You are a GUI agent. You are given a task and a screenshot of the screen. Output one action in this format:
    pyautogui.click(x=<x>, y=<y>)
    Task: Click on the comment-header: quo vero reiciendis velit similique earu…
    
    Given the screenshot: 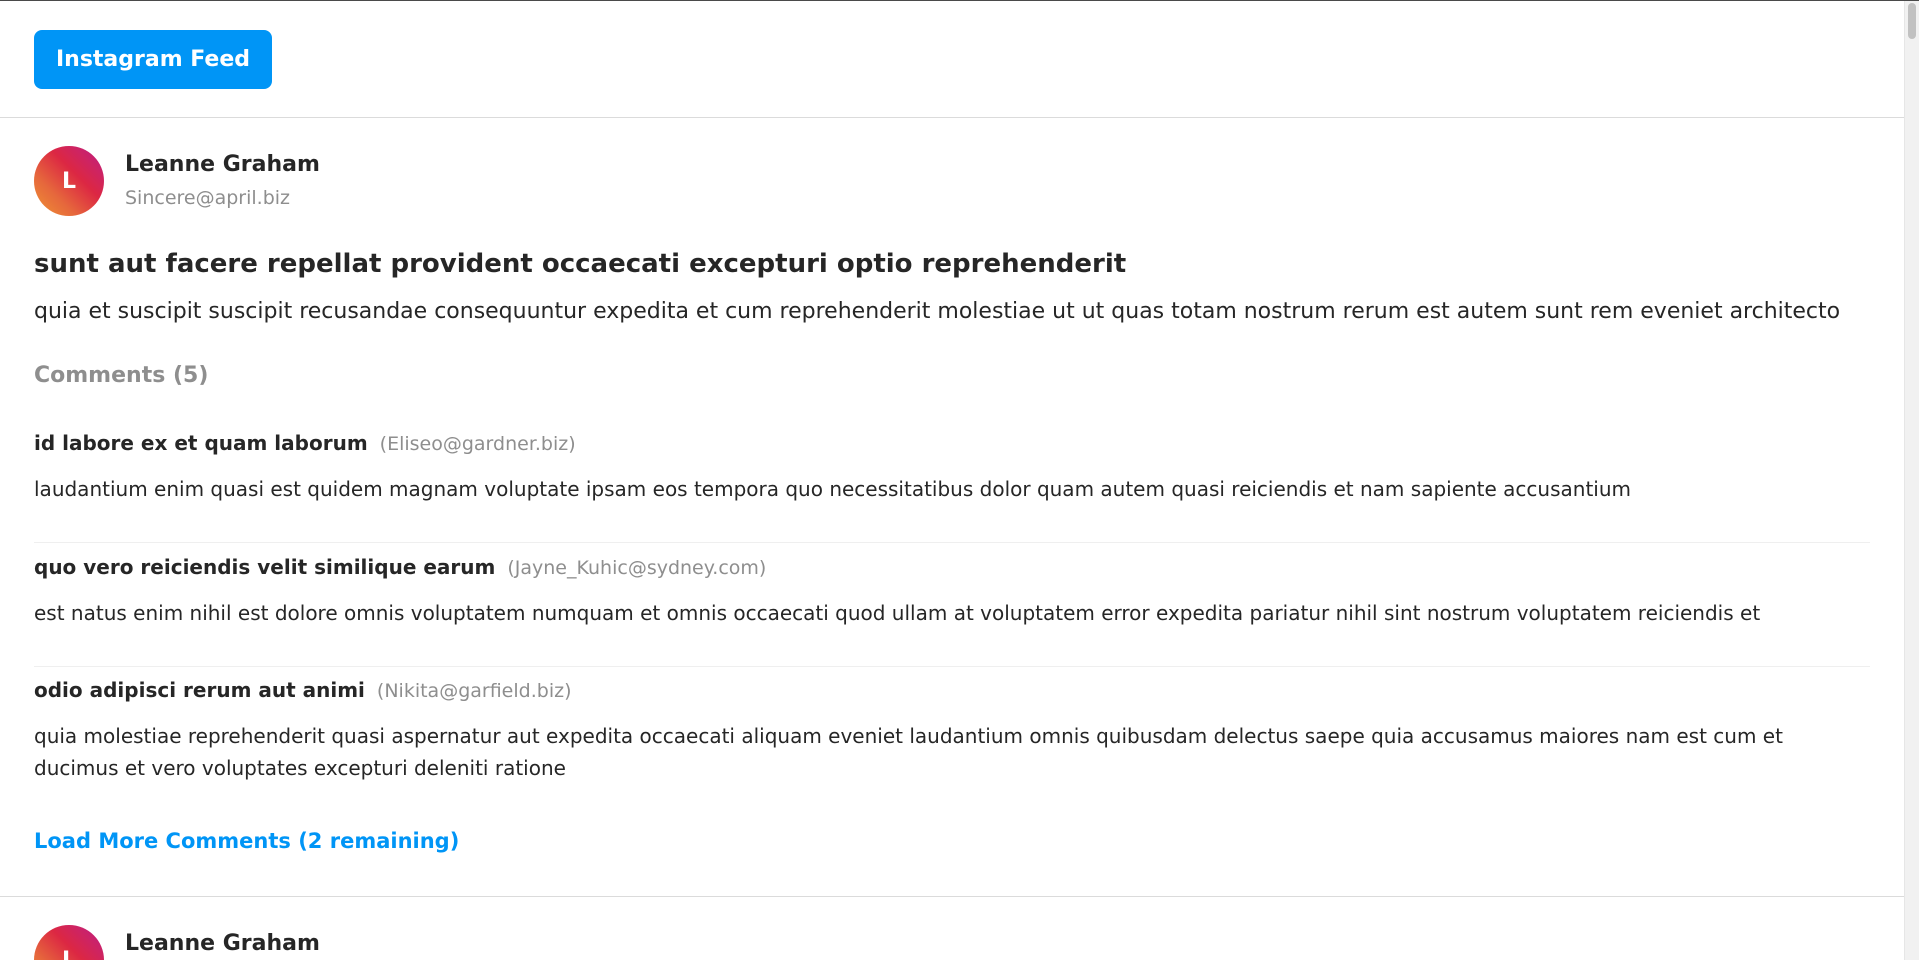 What is the action you would take?
    pyautogui.click(x=400, y=567)
    